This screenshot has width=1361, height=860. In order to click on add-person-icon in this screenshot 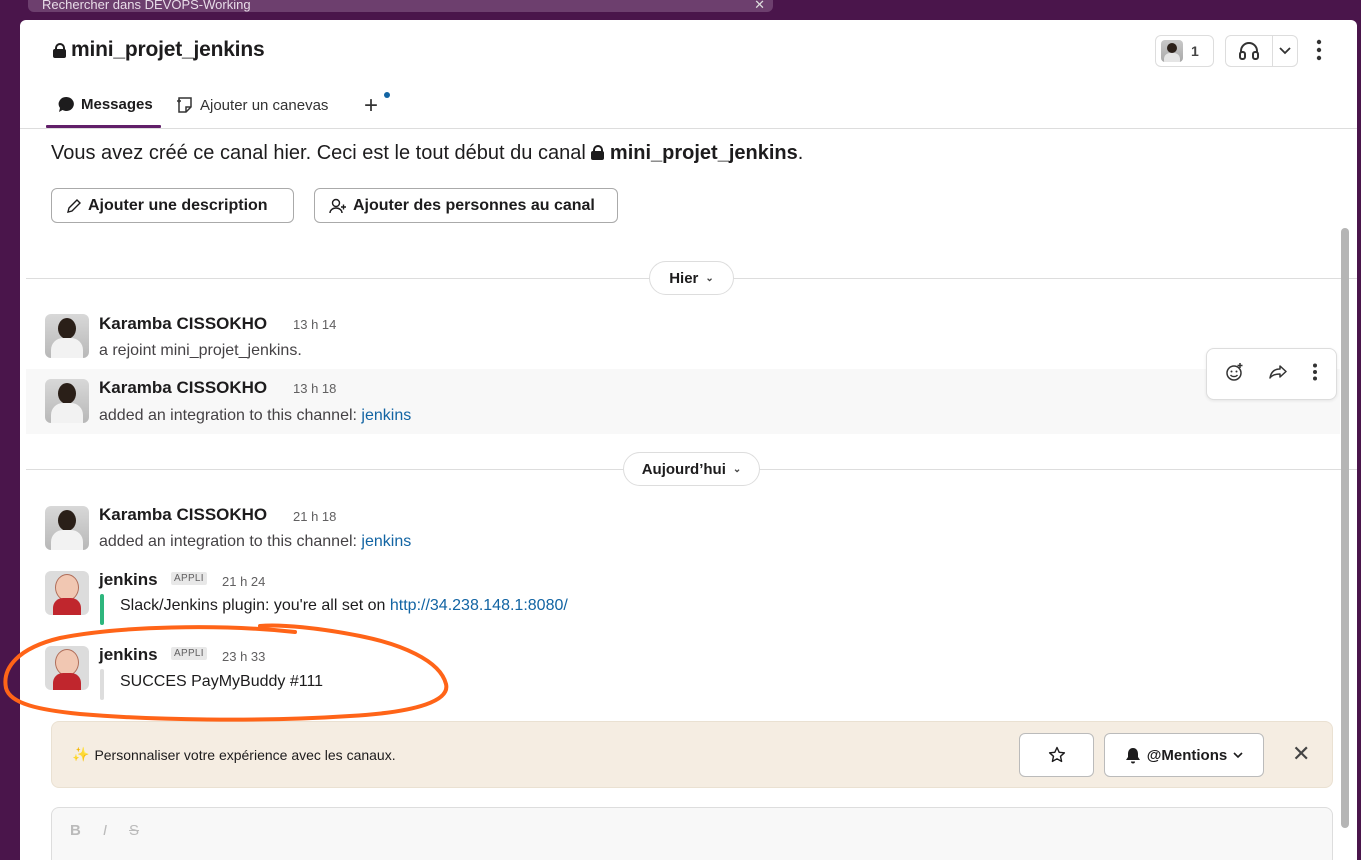, I will do `click(337, 205)`.